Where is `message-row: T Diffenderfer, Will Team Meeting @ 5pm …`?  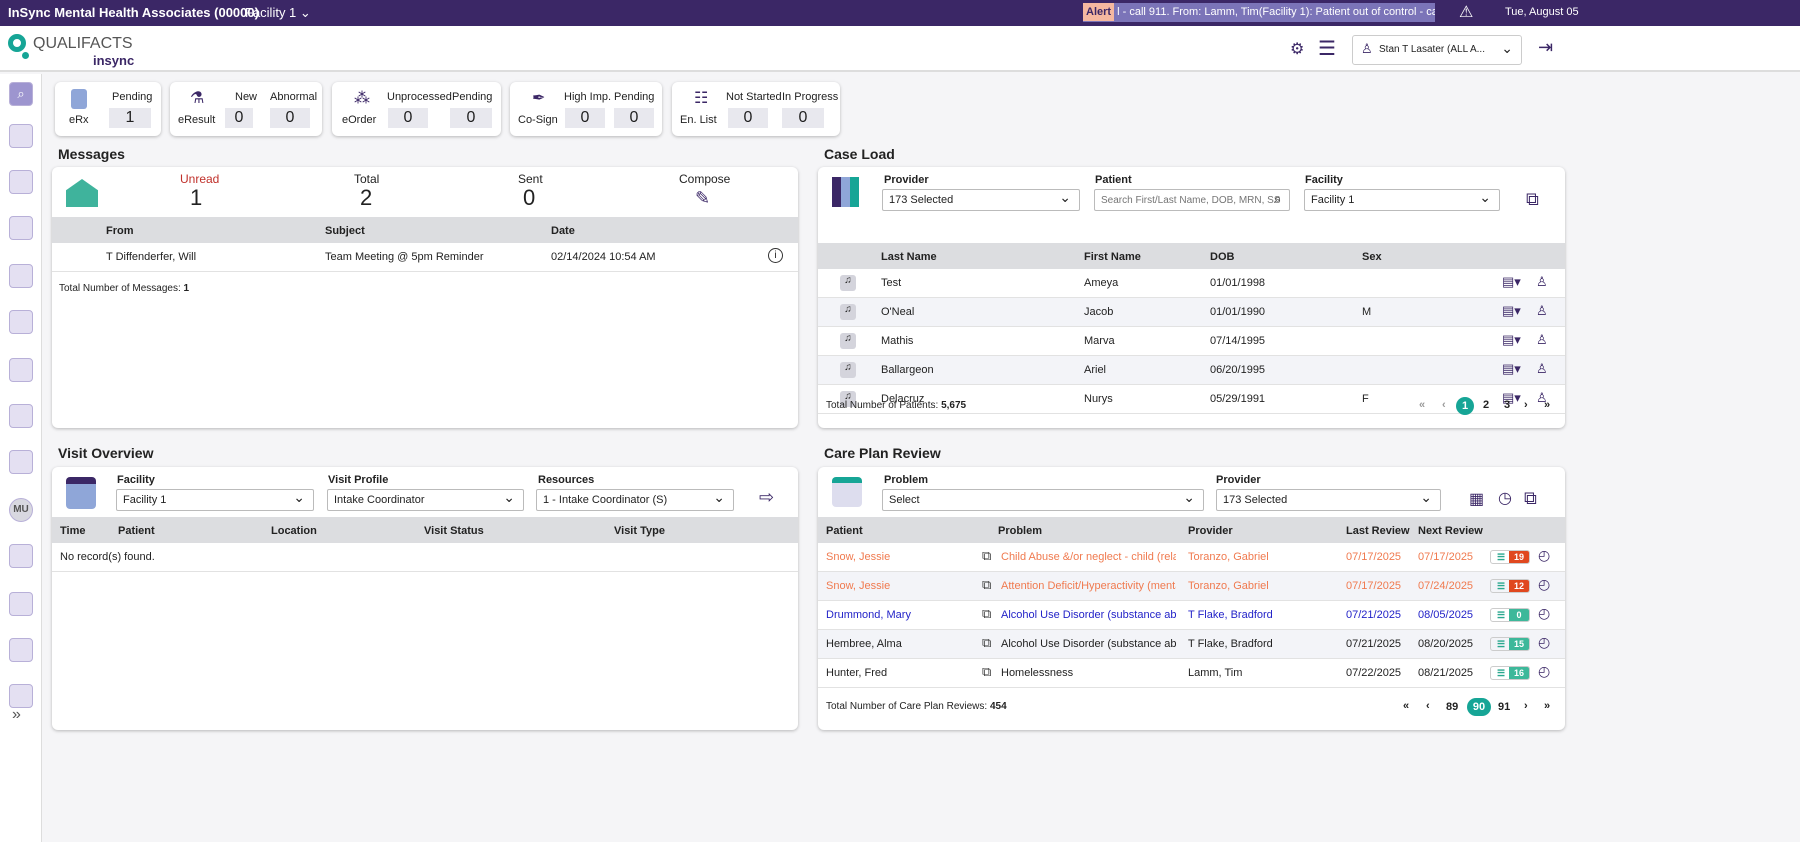
message-row: T Diffenderfer, Will Team Meeting @ 5pm … is located at coordinates (425, 257).